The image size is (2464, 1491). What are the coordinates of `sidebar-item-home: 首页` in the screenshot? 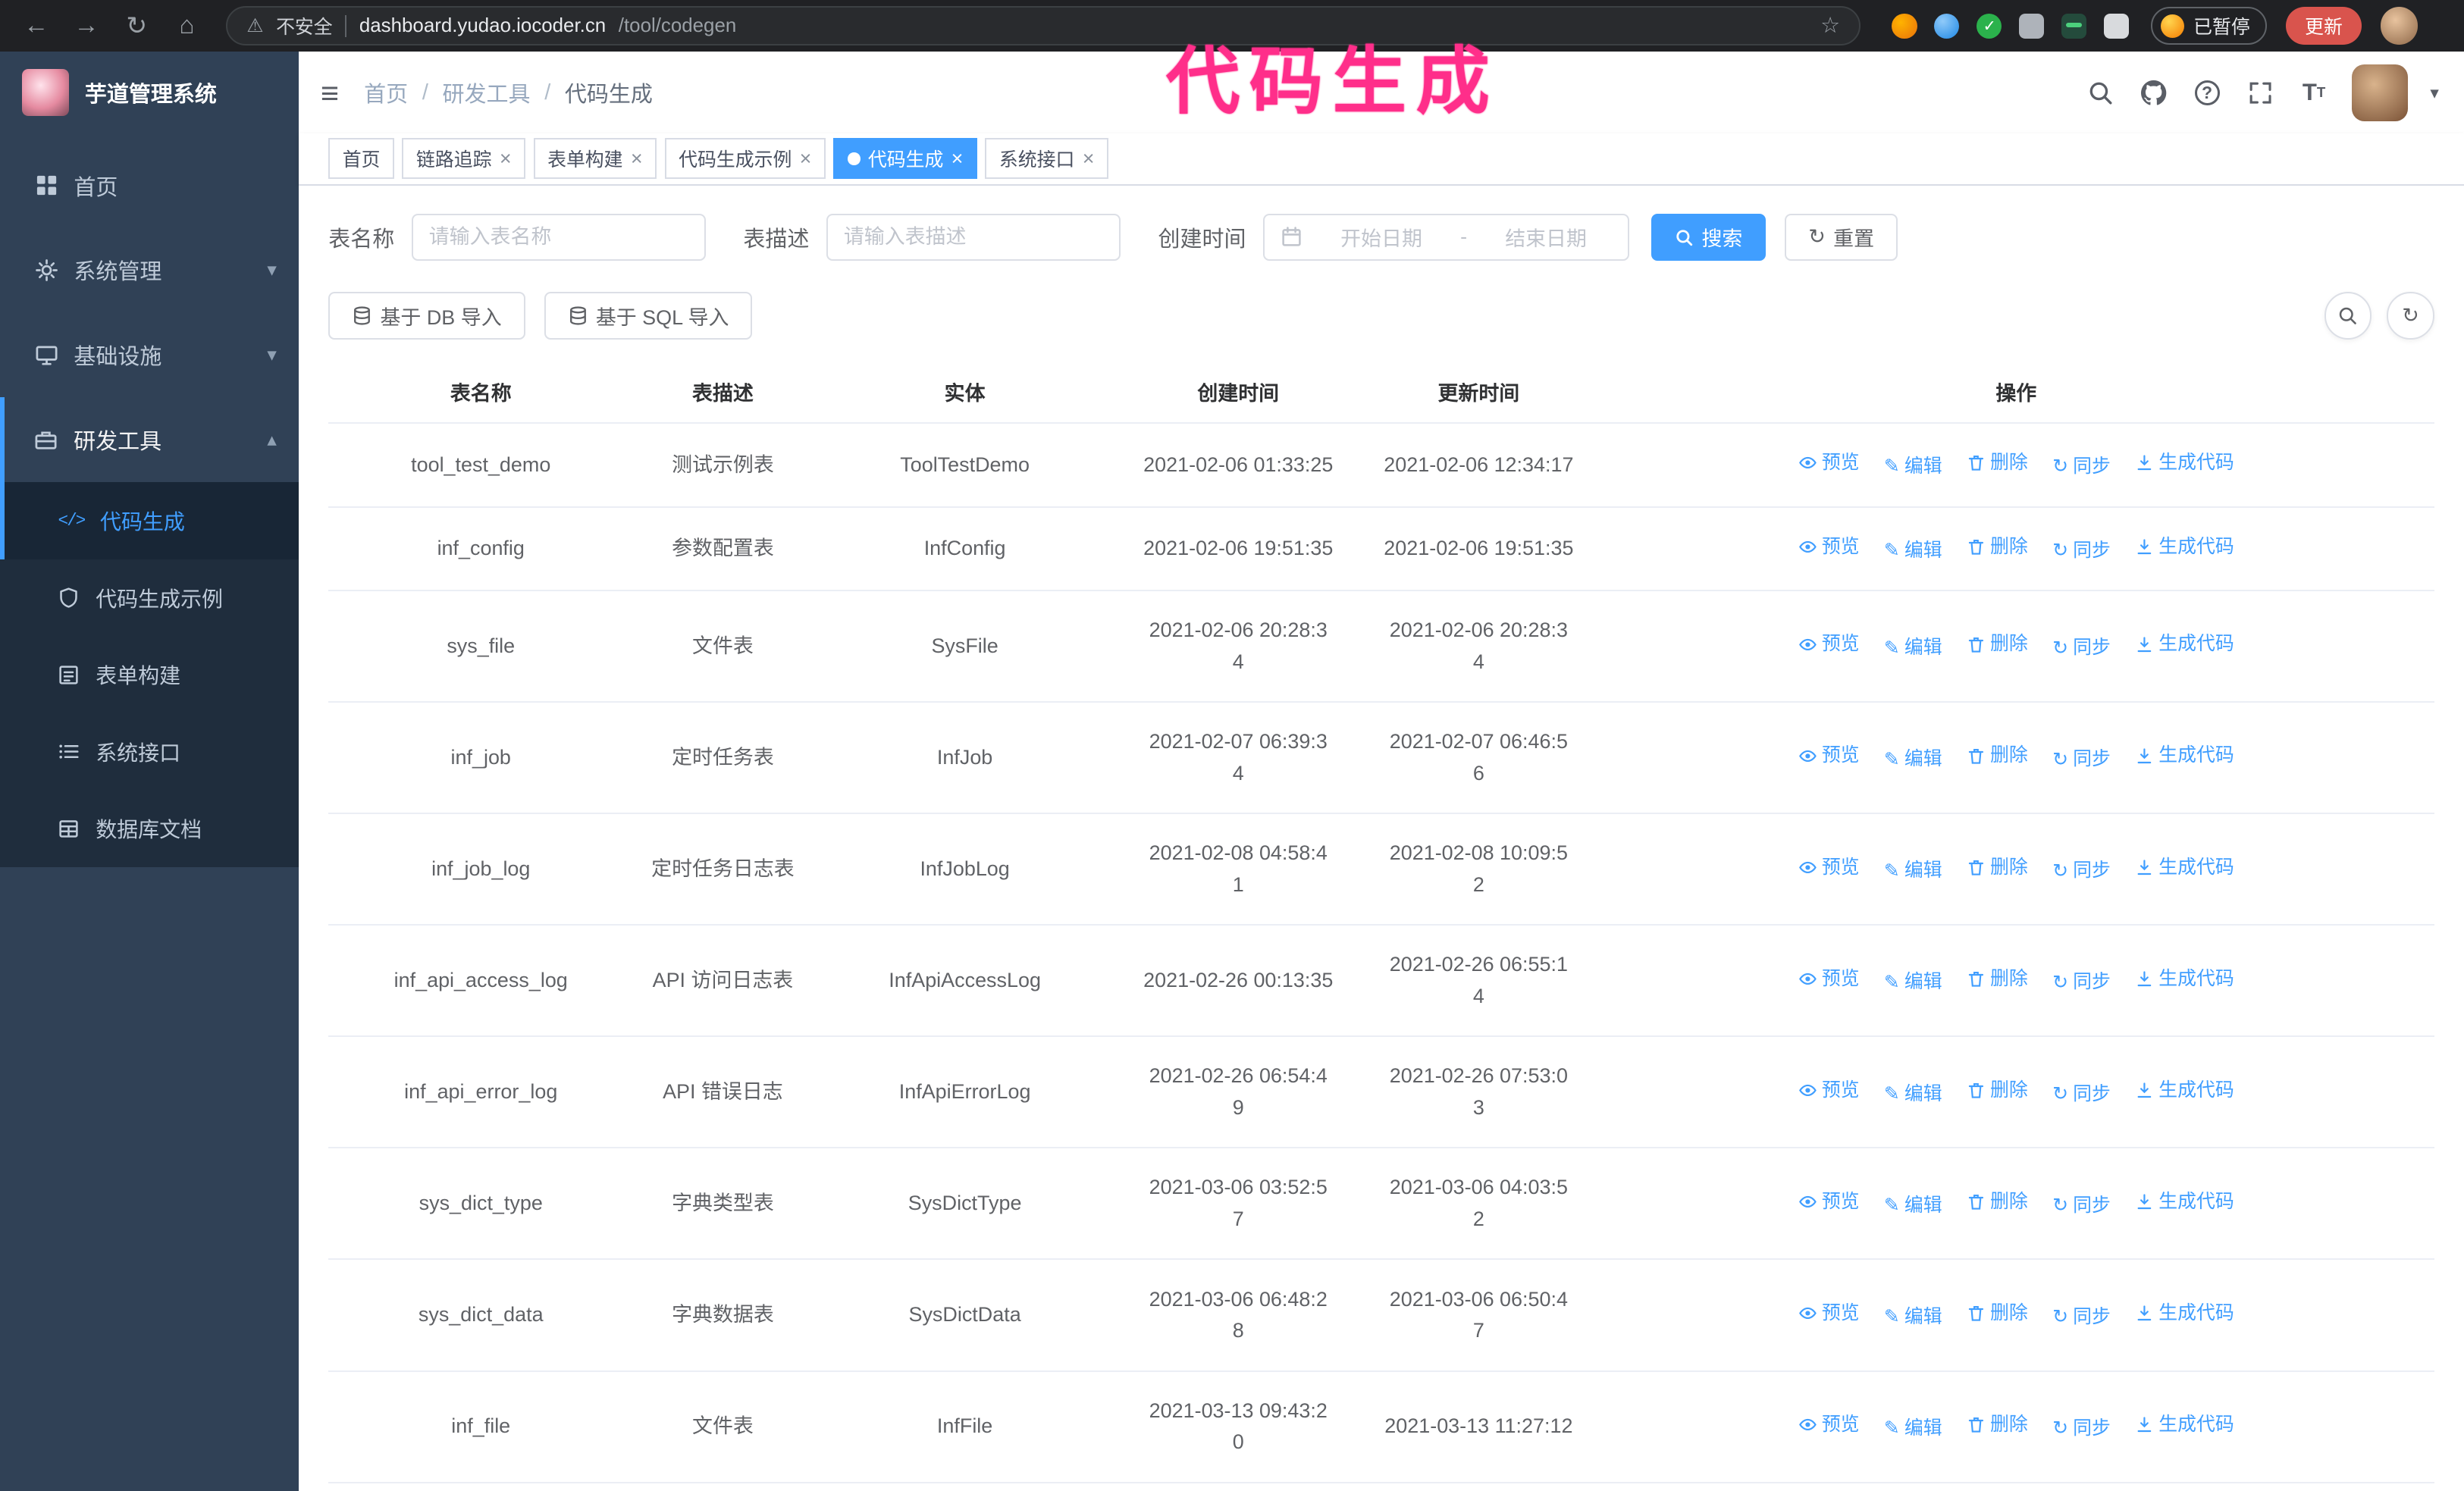 It's located at (150, 185).